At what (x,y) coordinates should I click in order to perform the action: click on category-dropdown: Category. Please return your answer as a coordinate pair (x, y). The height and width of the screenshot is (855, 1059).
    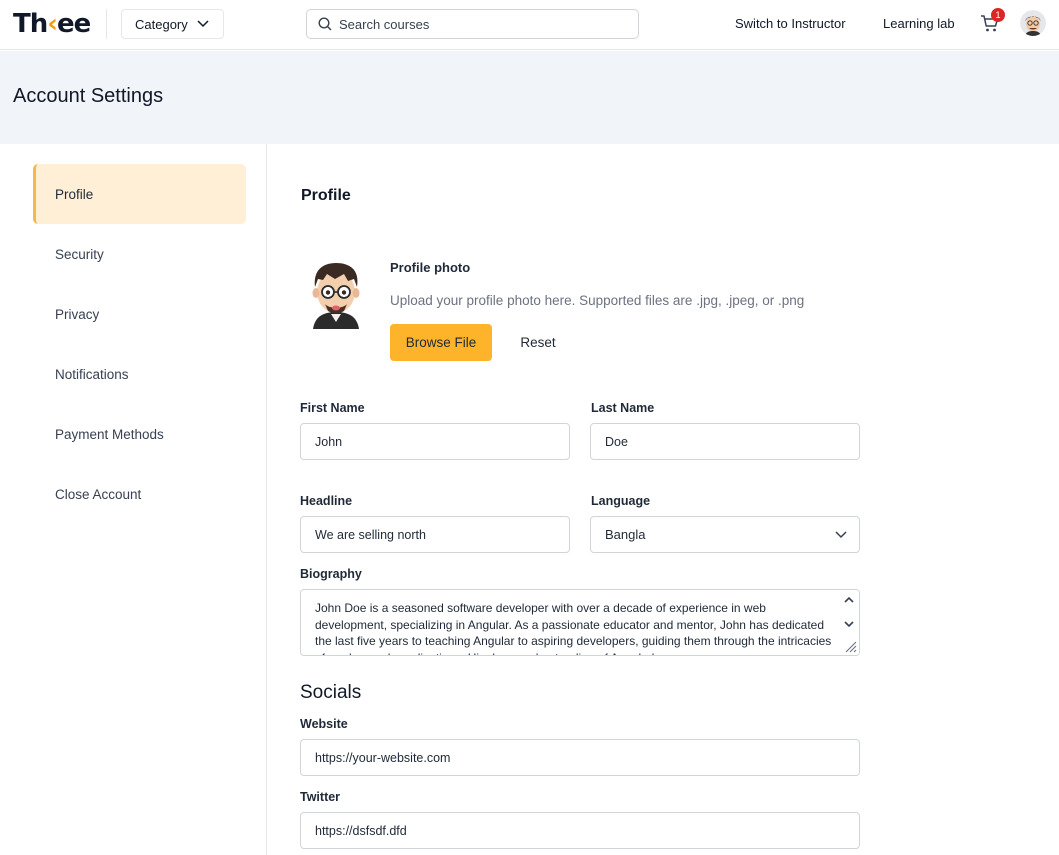
    Looking at the image, I should click on (172, 24).